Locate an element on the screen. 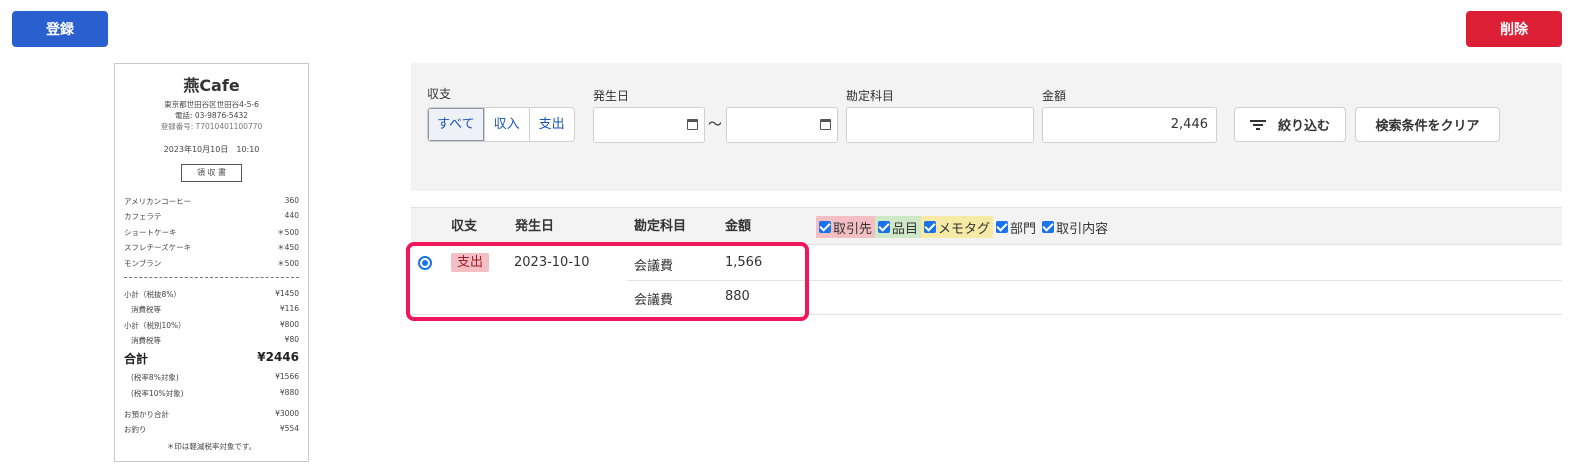  account-input is located at coordinates (940, 125).